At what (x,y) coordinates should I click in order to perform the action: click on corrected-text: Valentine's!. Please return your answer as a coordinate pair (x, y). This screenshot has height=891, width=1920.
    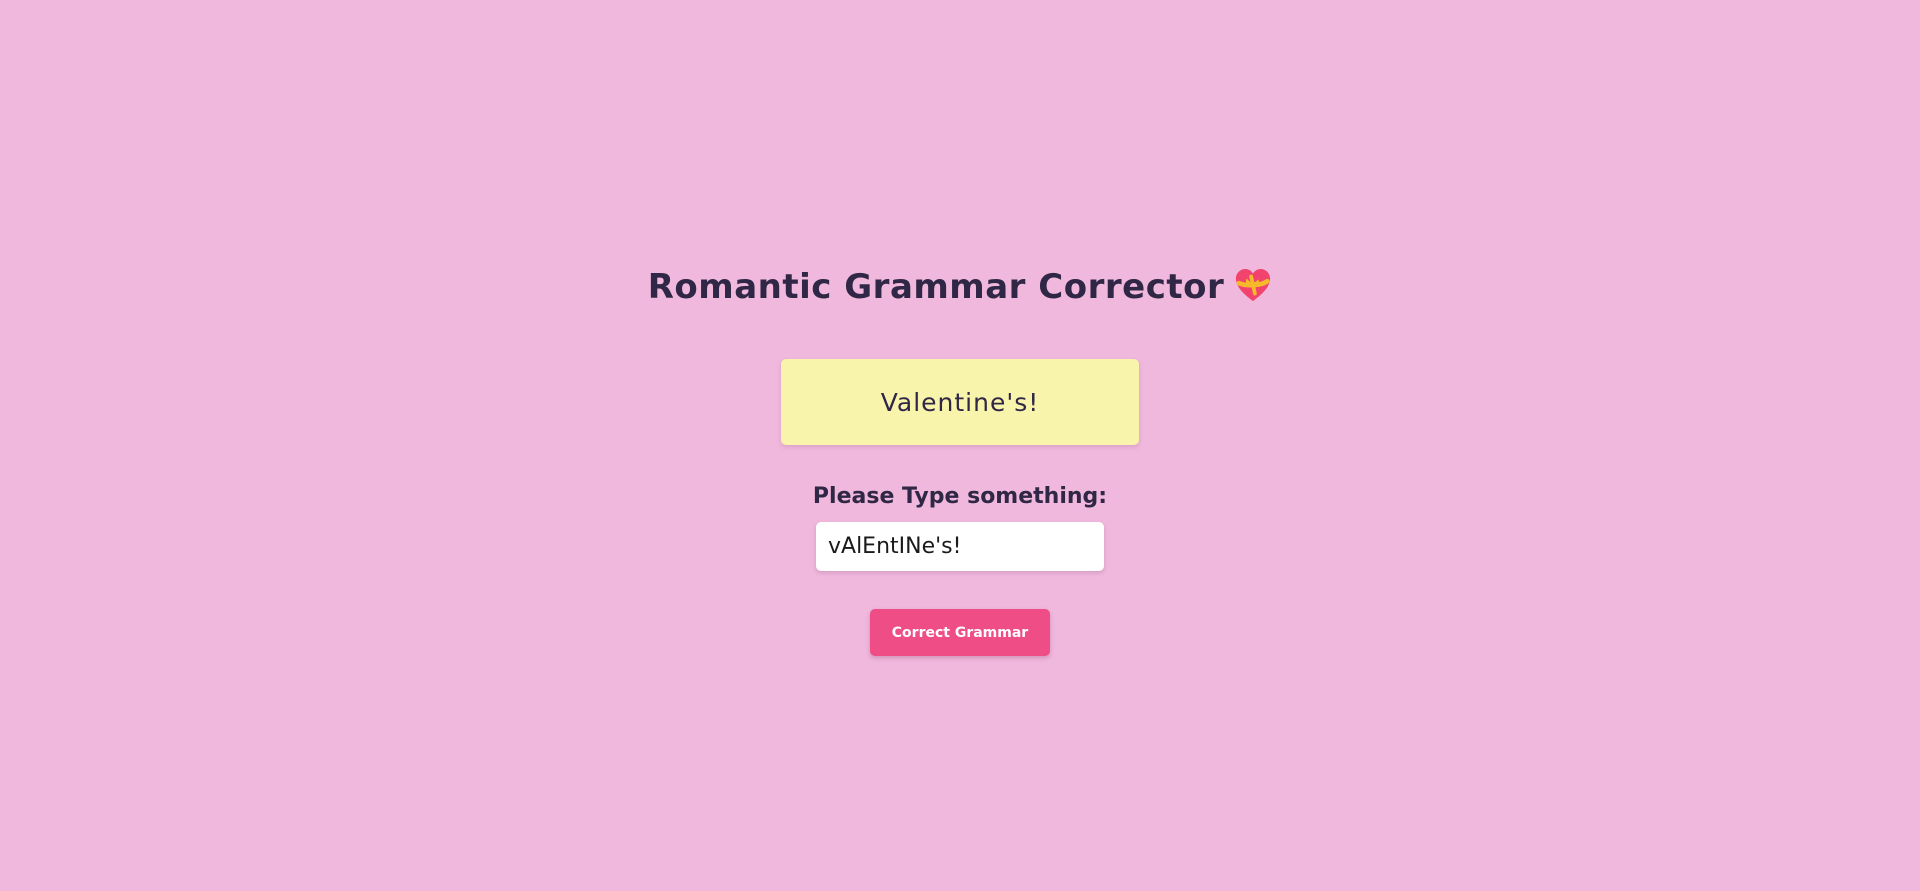
    Looking at the image, I should click on (960, 402).